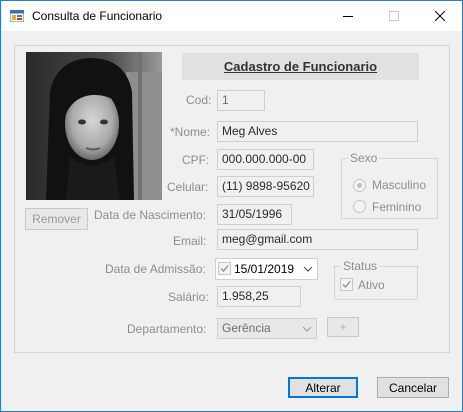  Describe the element at coordinates (155, 269) in the screenshot. I see `admissao-label: Data de Admissão:` at that location.